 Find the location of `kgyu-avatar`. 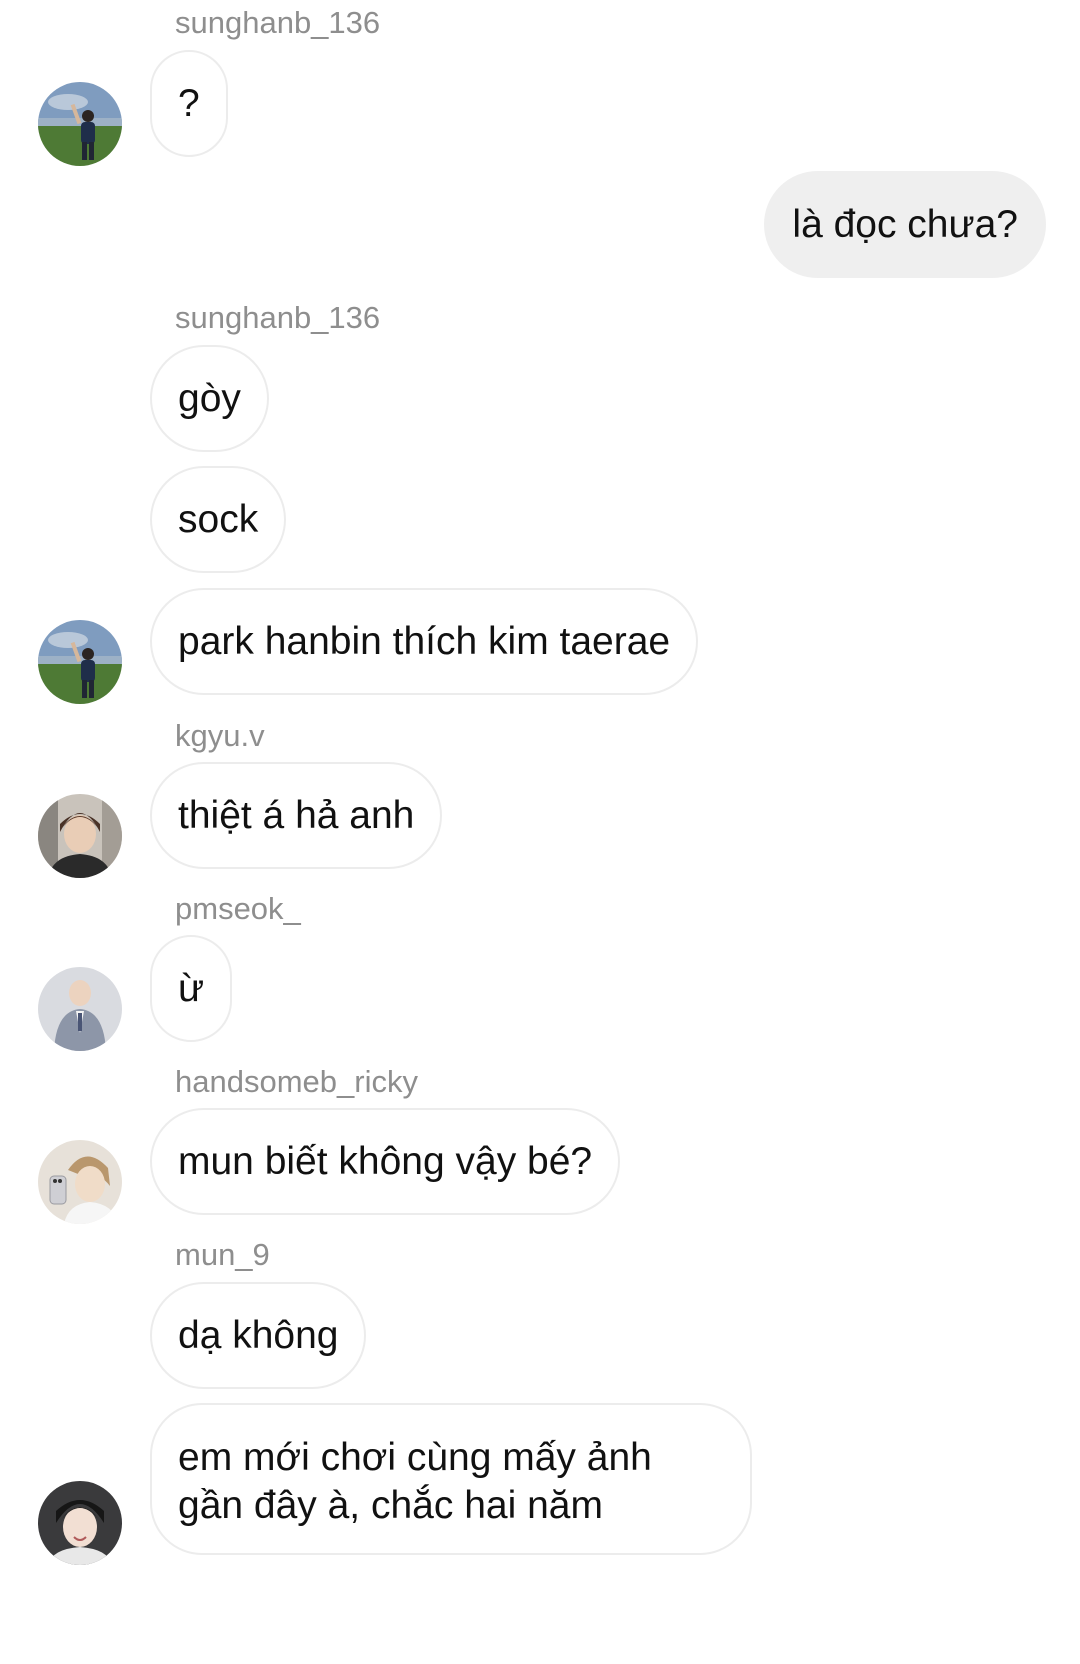

kgyu-avatar is located at coordinates (80, 836).